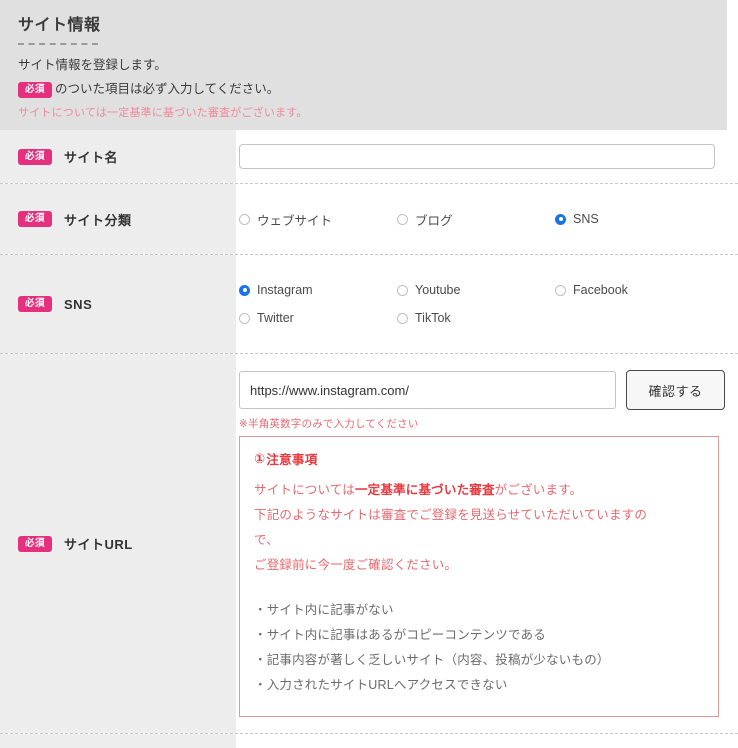 The image size is (738, 748). I want to click on row-site-name-label: サイト名, so click(91, 157).